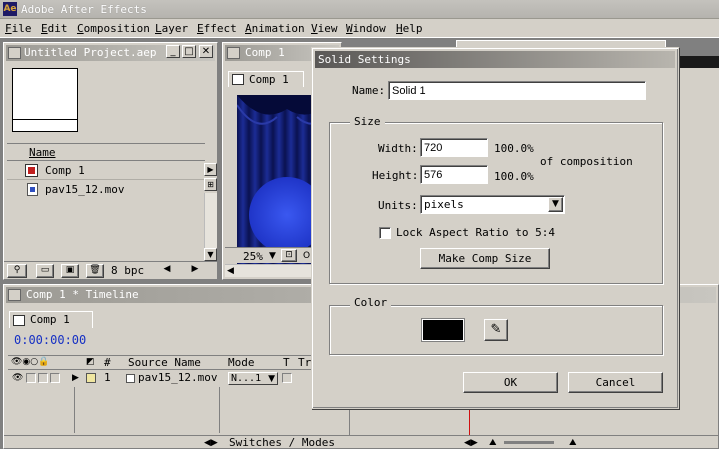  What do you see at coordinates (45, 119) in the screenshot?
I see `thumbnail-divider` at bounding box center [45, 119].